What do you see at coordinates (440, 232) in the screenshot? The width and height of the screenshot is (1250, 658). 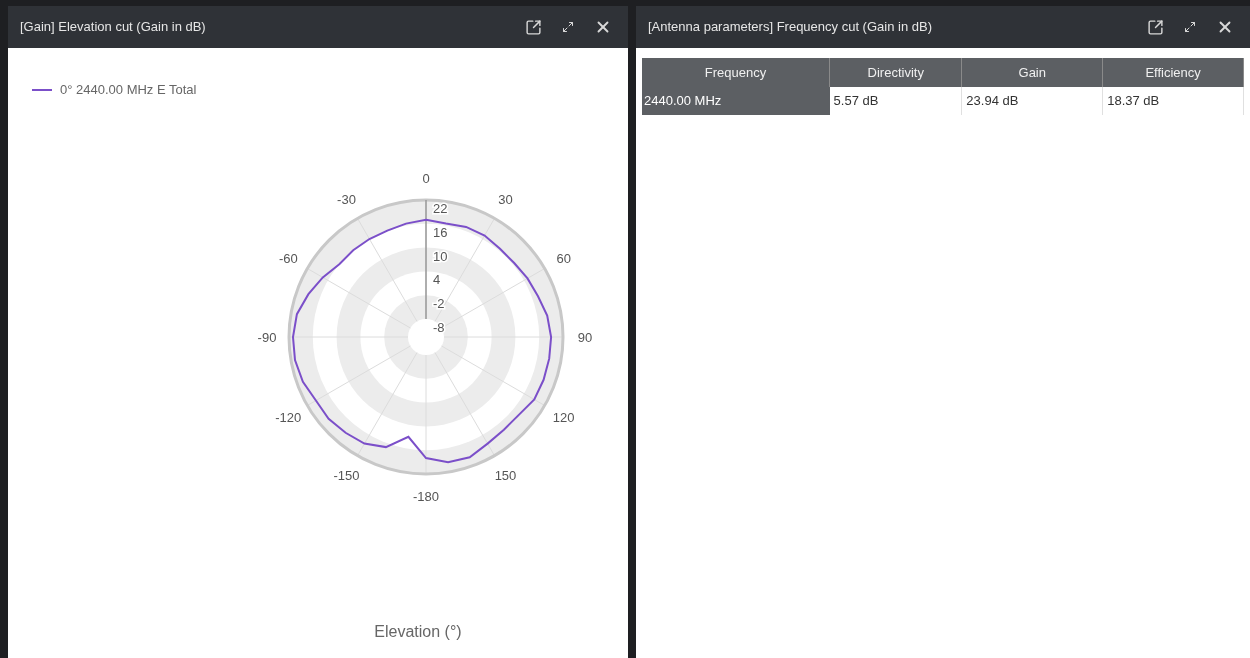 I see `radial-tick-label: 16` at bounding box center [440, 232].